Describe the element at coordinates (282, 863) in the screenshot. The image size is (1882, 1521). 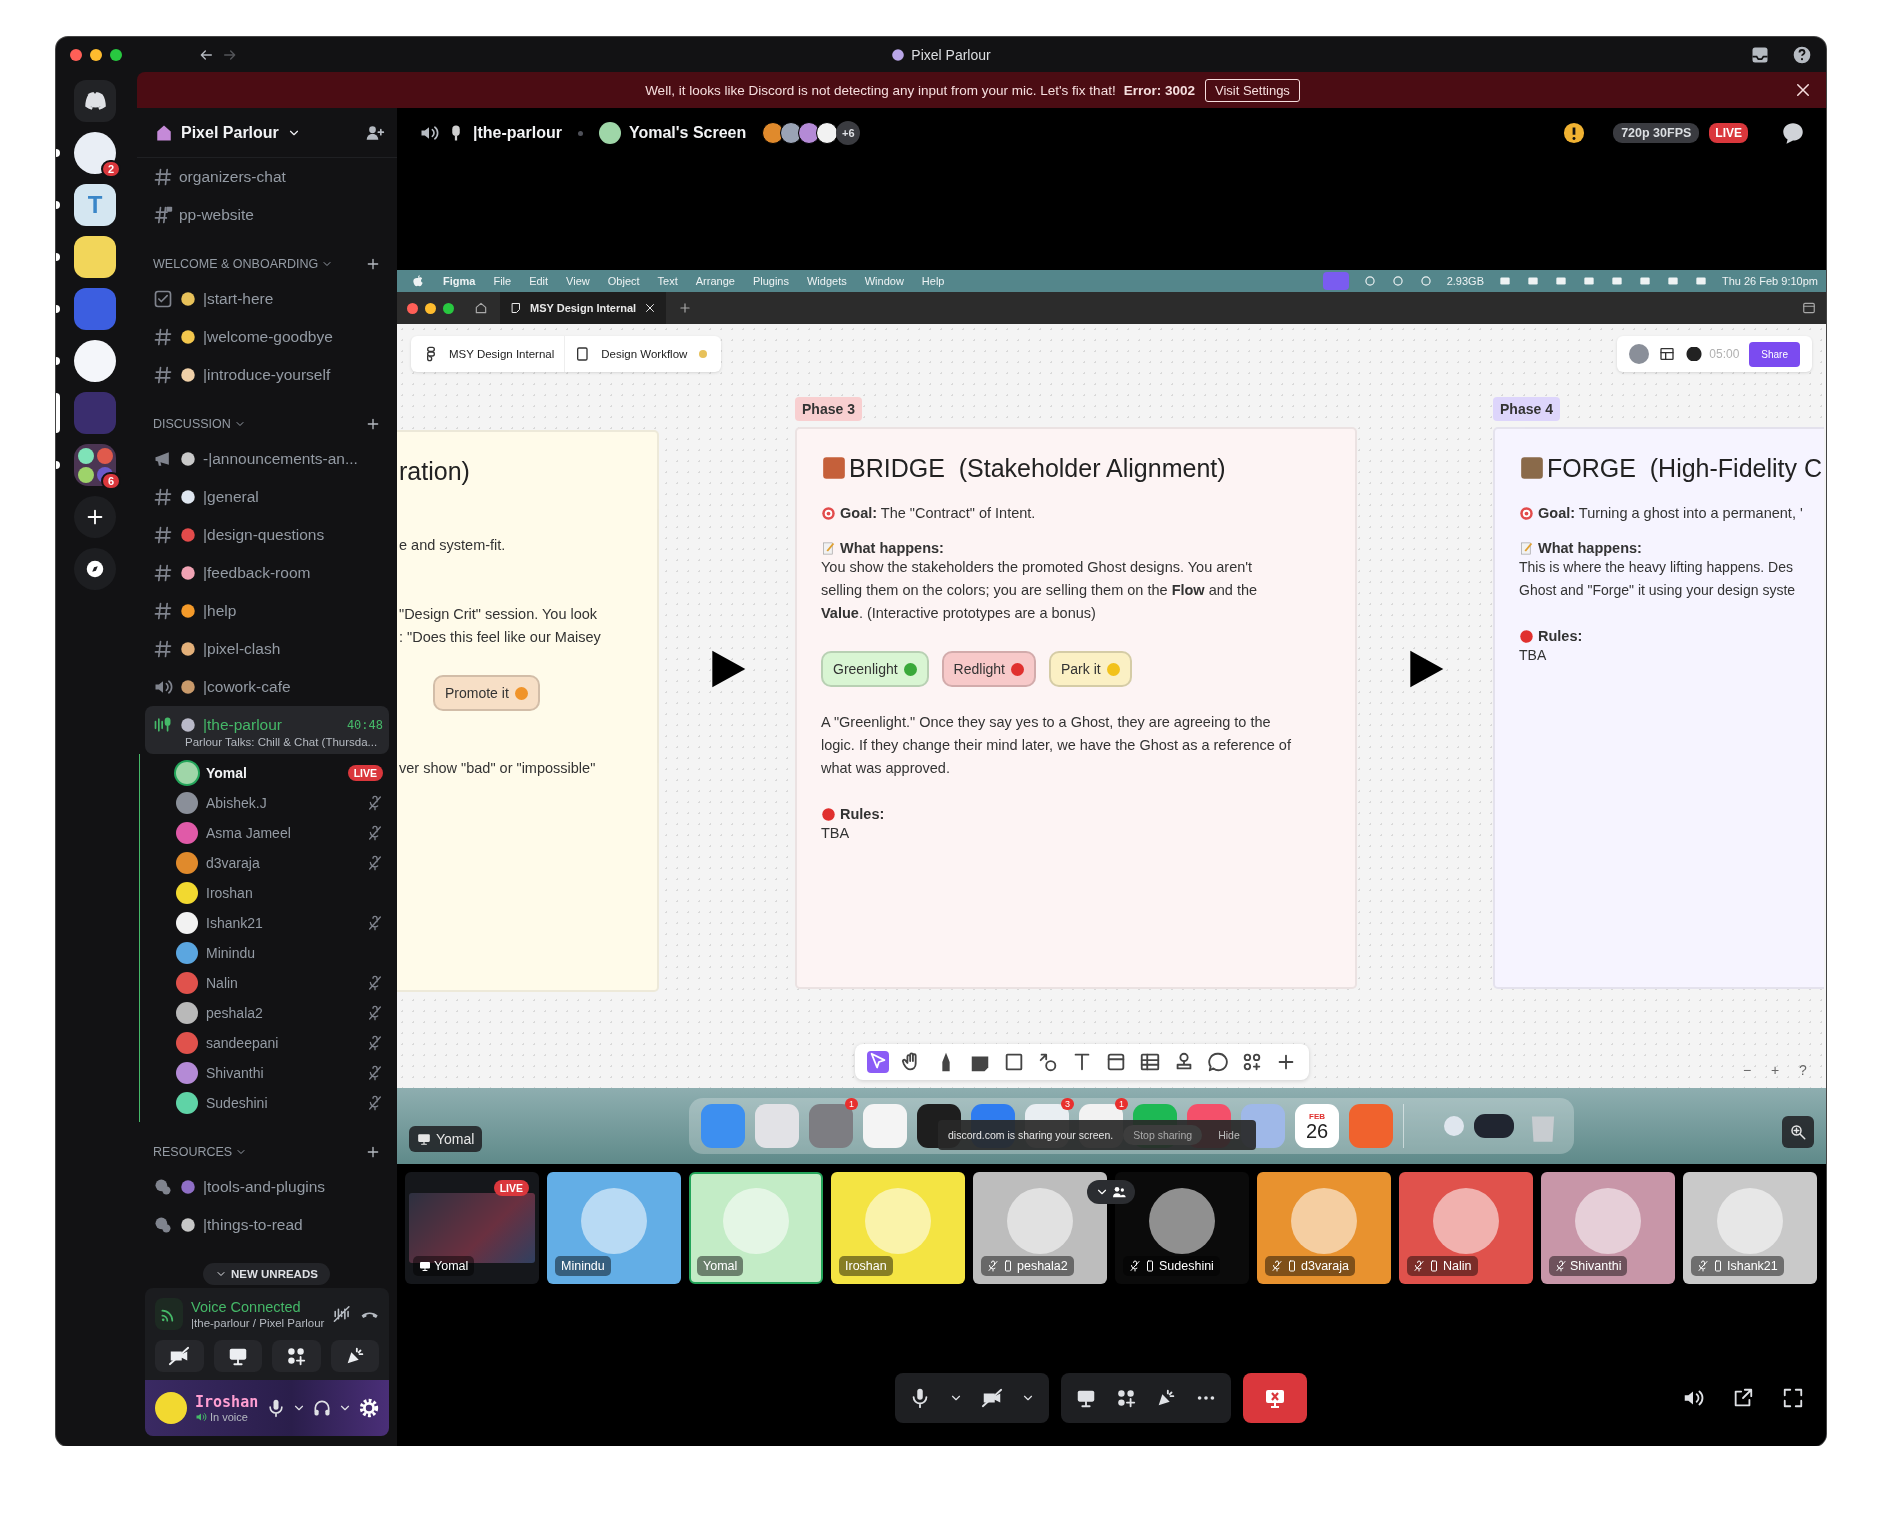
I see `voice-member: d3varaja` at that location.